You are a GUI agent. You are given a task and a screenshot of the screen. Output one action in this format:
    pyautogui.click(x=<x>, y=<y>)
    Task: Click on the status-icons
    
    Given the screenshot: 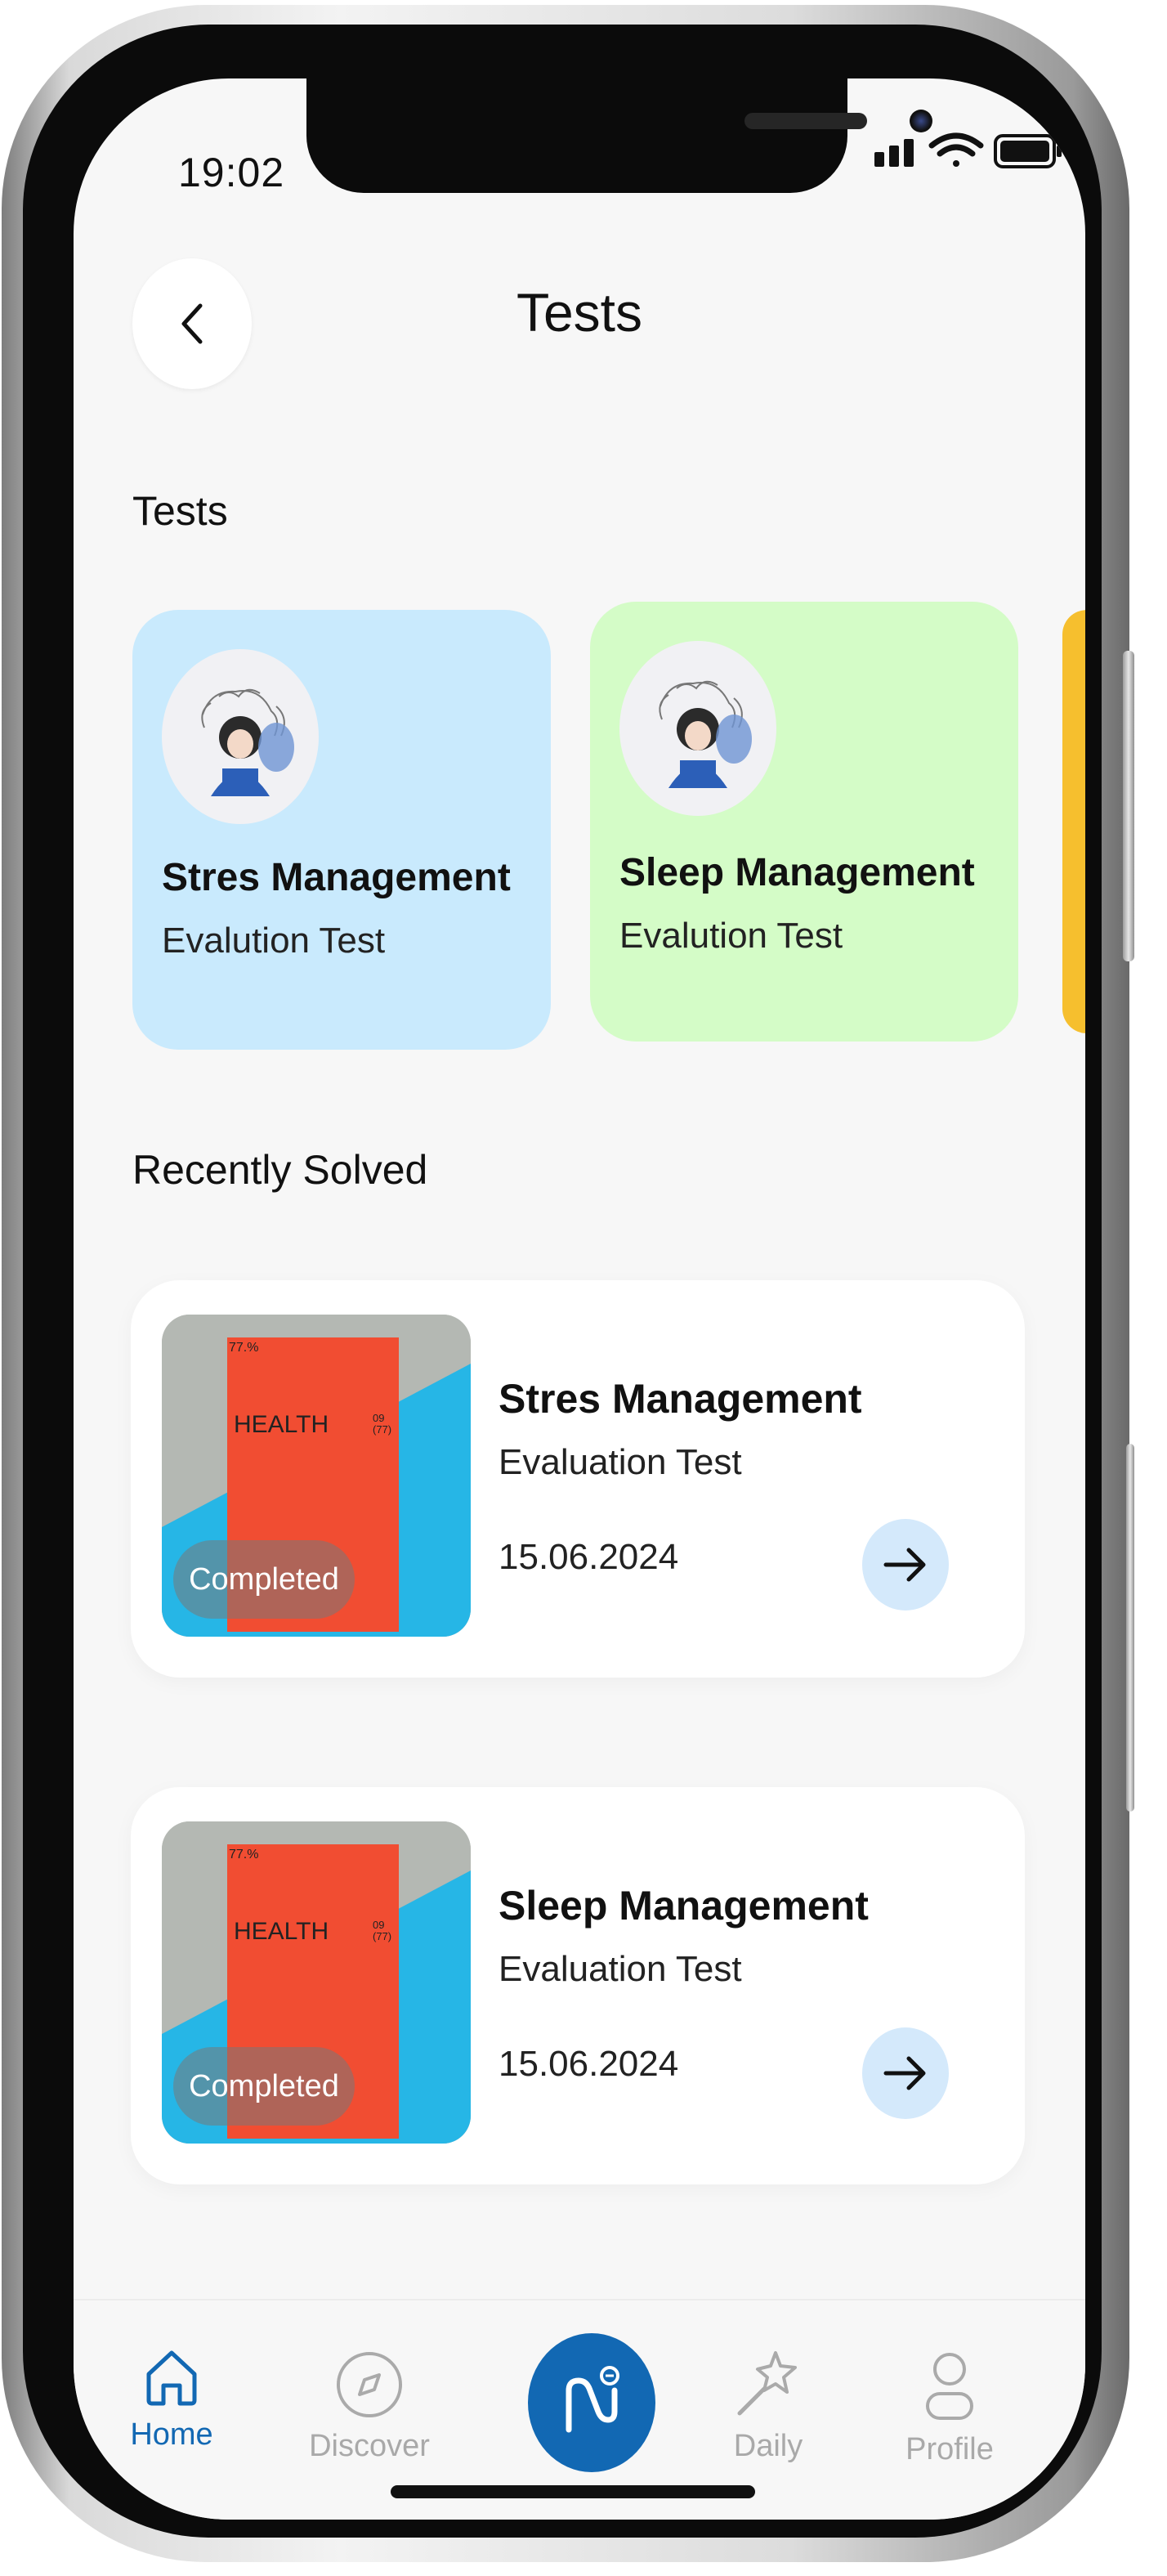 What is the action you would take?
    pyautogui.click(x=968, y=150)
    